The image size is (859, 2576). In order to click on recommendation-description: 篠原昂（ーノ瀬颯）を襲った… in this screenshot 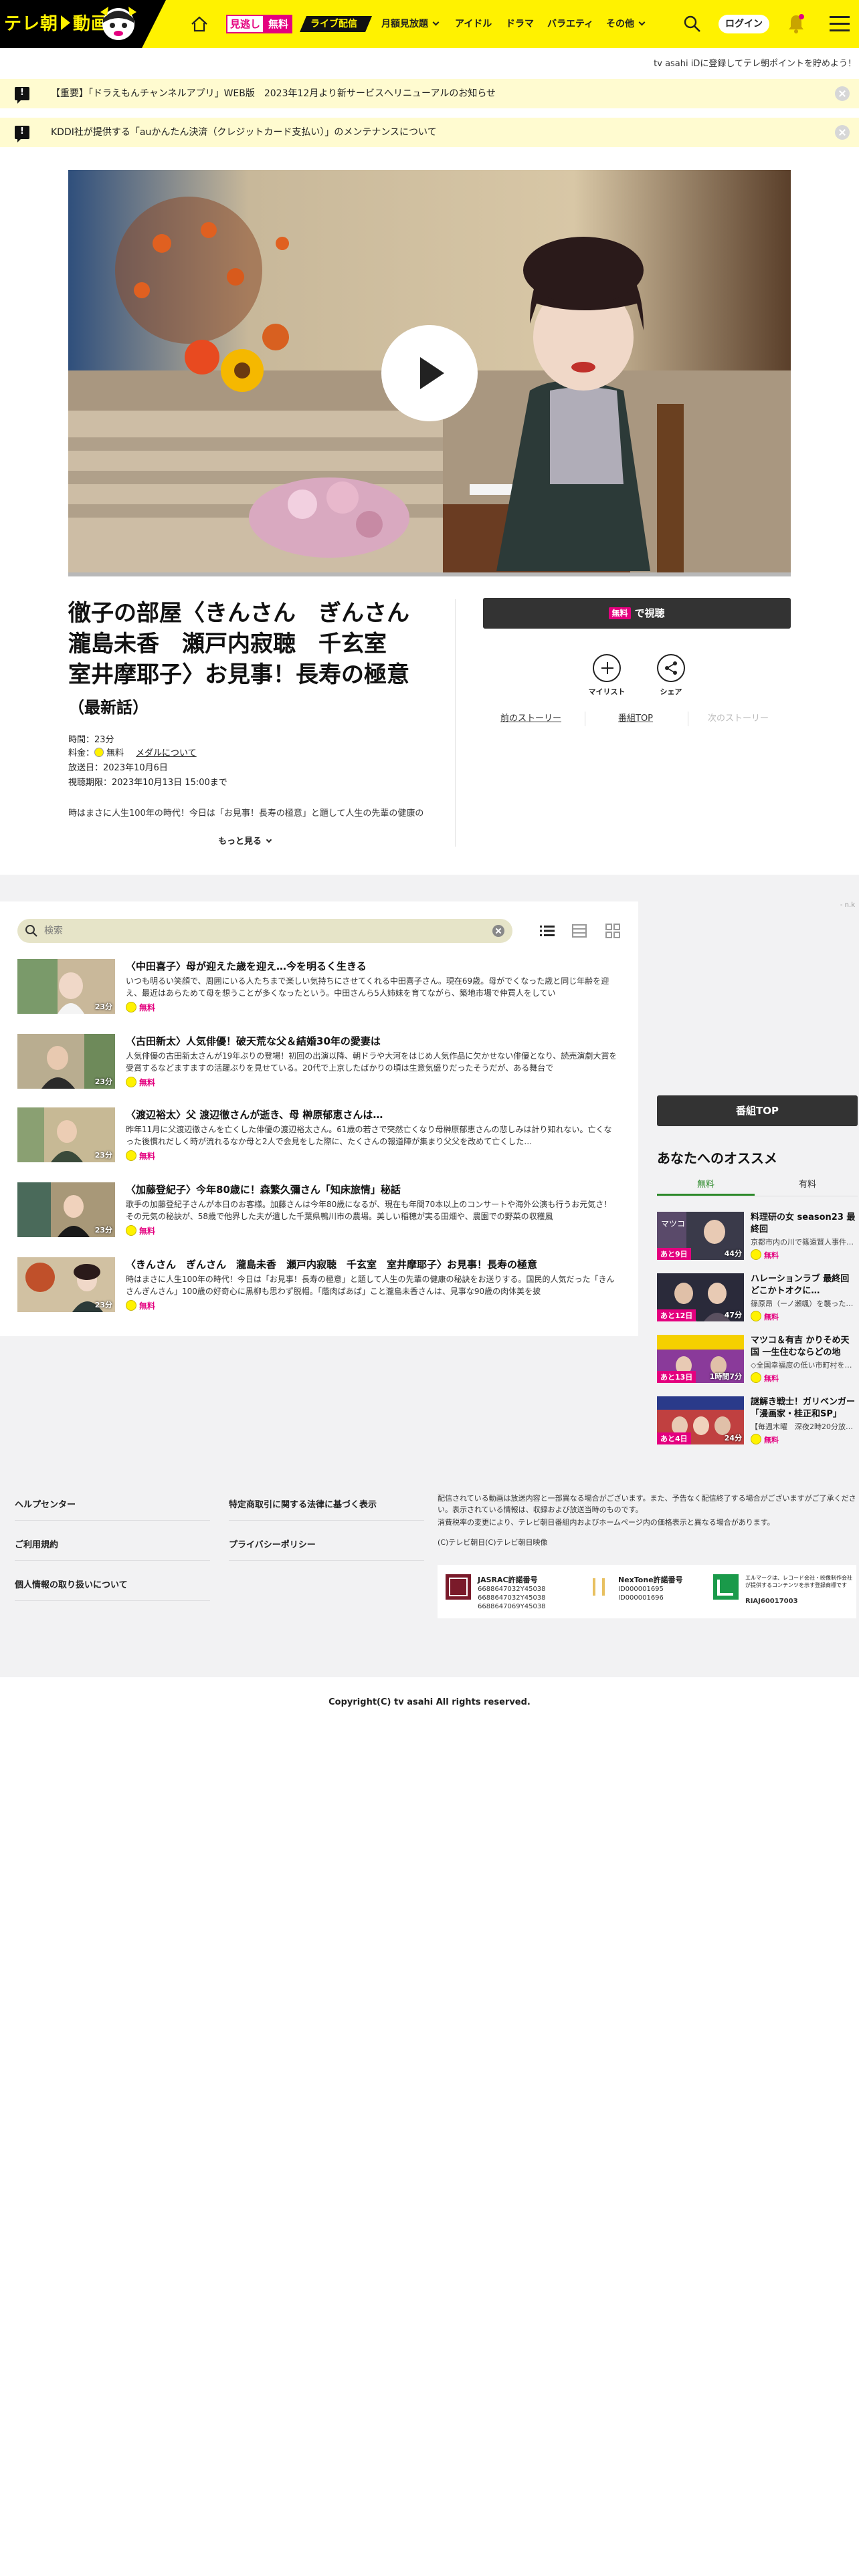, I will do `click(802, 1303)`.